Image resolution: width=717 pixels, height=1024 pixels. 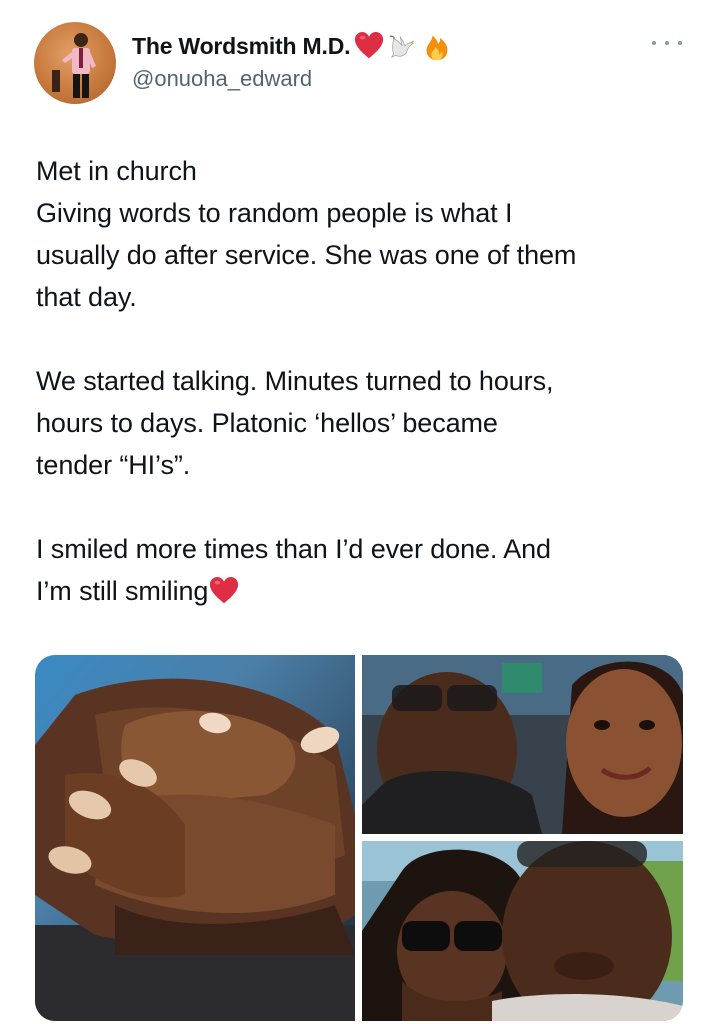 What do you see at coordinates (86, 297) in the screenshot?
I see `tweet-line: that day.` at bounding box center [86, 297].